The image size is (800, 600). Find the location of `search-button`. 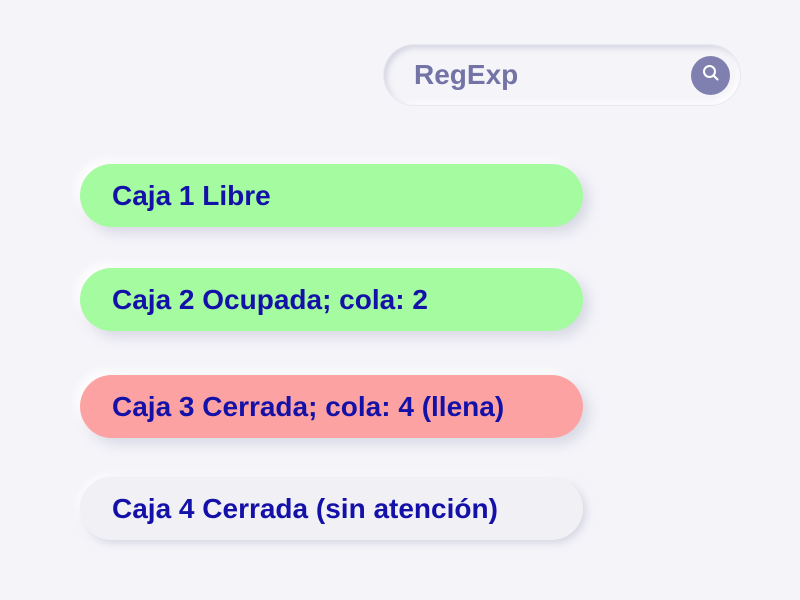

search-button is located at coordinates (710, 75).